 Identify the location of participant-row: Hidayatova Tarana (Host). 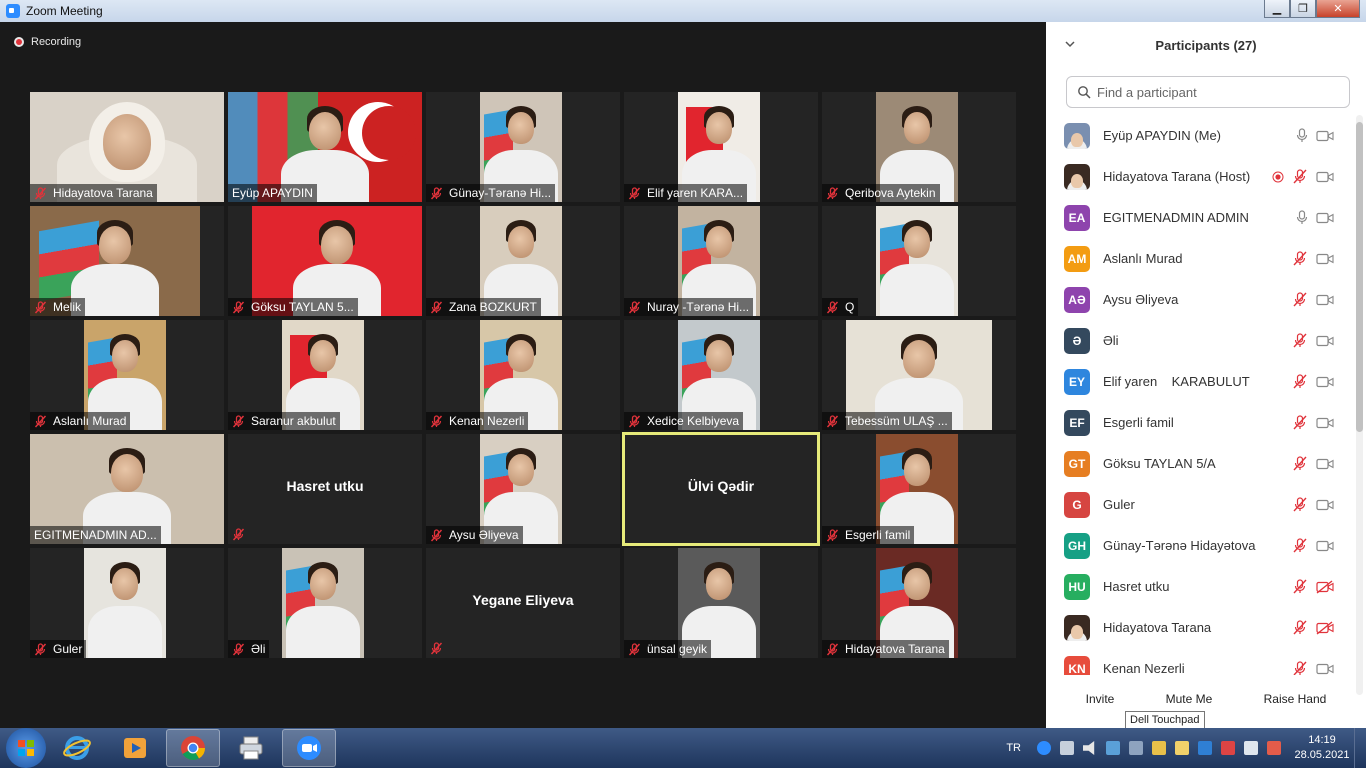
(1201, 176).